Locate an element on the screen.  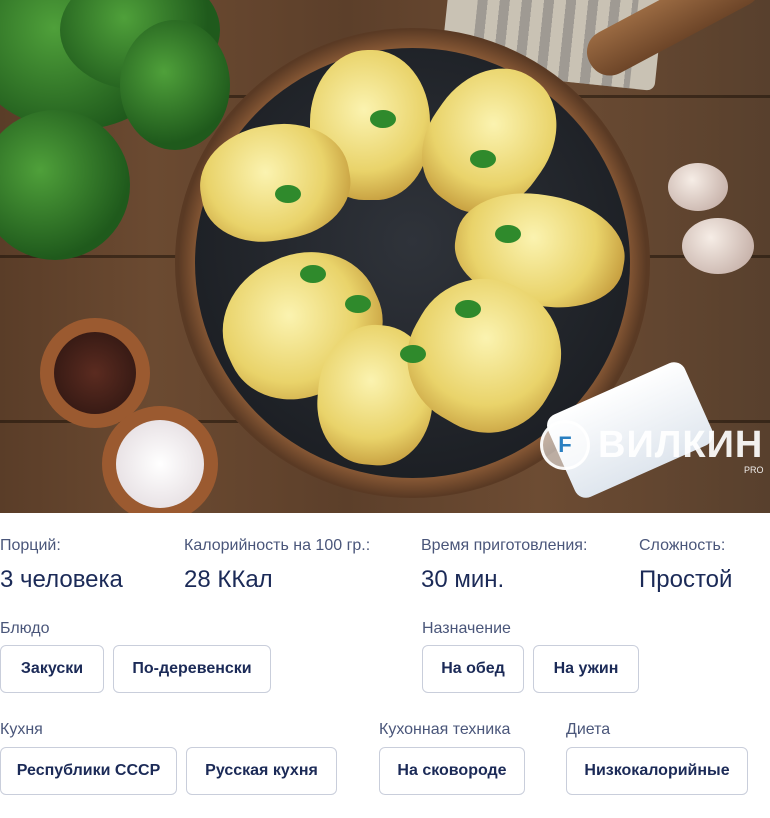
diet-section-title: Диета is located at coordinates (588, 729).